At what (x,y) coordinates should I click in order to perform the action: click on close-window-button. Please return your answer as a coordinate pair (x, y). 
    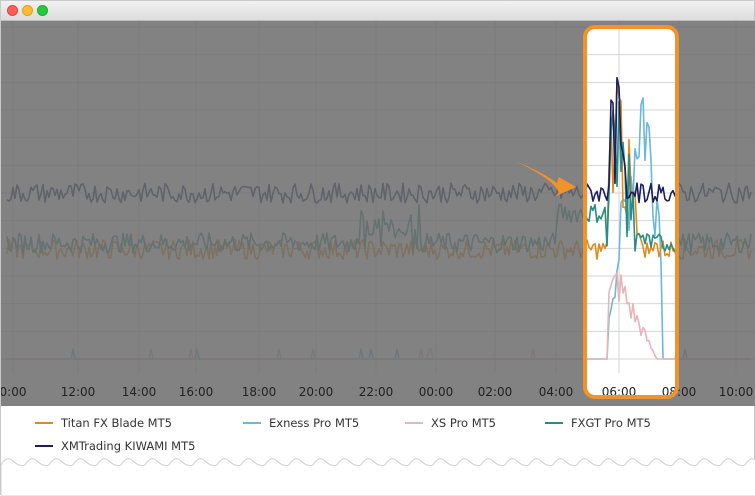
    Looking at the image, I should click on (12, 10).